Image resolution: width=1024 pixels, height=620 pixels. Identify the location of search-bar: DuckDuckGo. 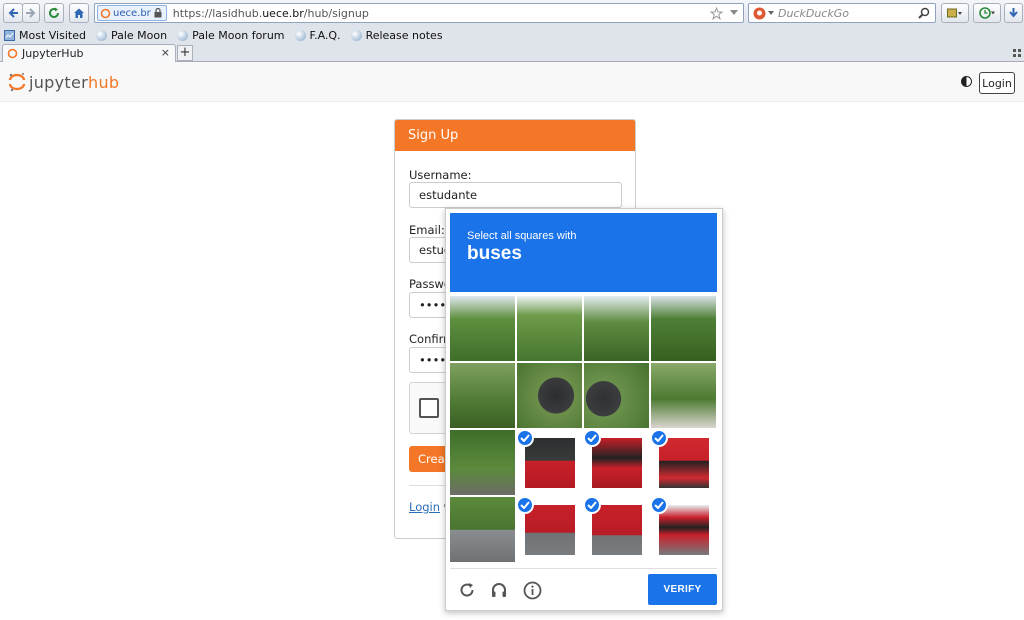
(842, 13).